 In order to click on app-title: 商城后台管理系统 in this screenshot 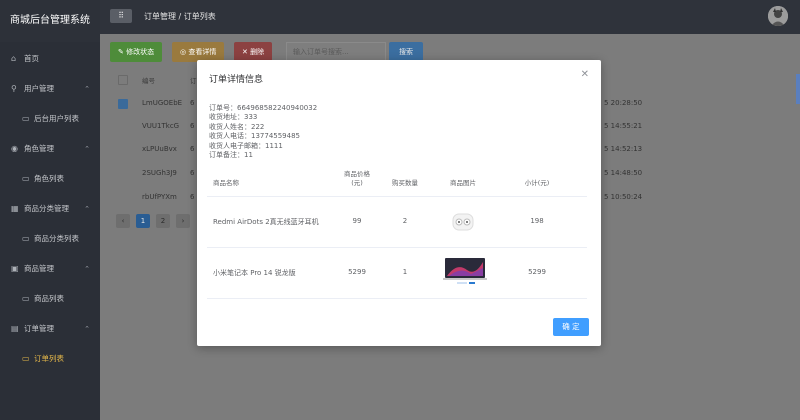, I will do `click(50, 21)`.